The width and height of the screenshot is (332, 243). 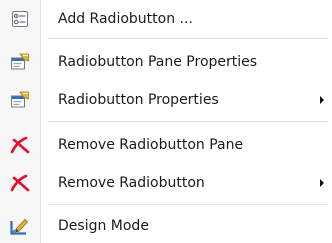 What do you see at coordinates (166, 226) in the screenshot?
I see `menu-item-design-mode: Design Mode` at bounding box center [166, 226].